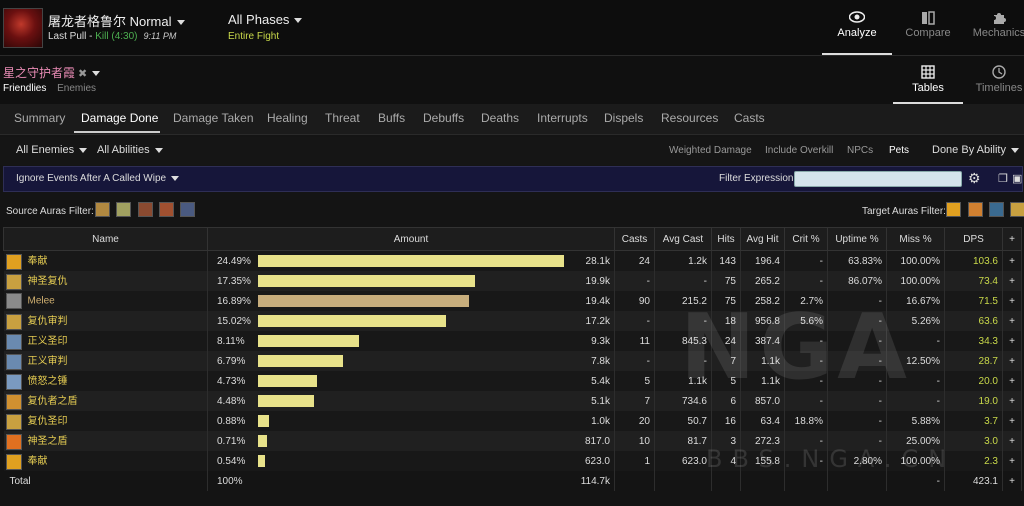 The width and height of the screenshot is (1024, 506). Describe the element at coordinates (512, 421) in the screenshot. I see `table-row: 复仇圣印 0.88% 1.0k 20 50.7 16 63.4 18.8% -5.88% 3.7 +` at that location.